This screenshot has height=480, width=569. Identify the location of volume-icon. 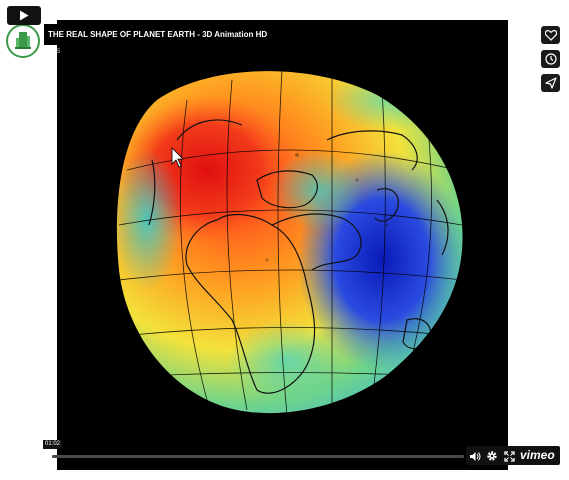
(475, 456).